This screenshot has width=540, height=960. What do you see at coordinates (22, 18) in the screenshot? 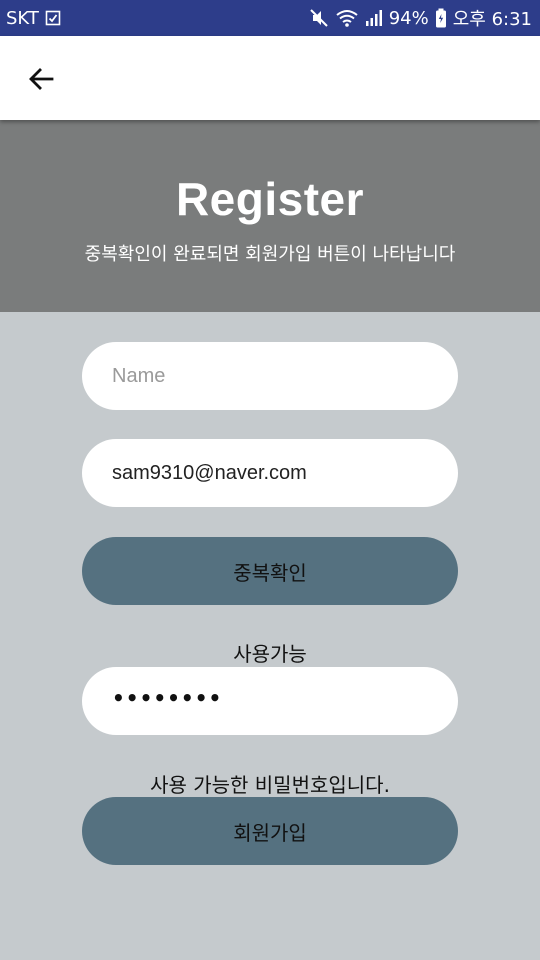
I see `carrier-label: SKT` at bounding box center [22, 18].